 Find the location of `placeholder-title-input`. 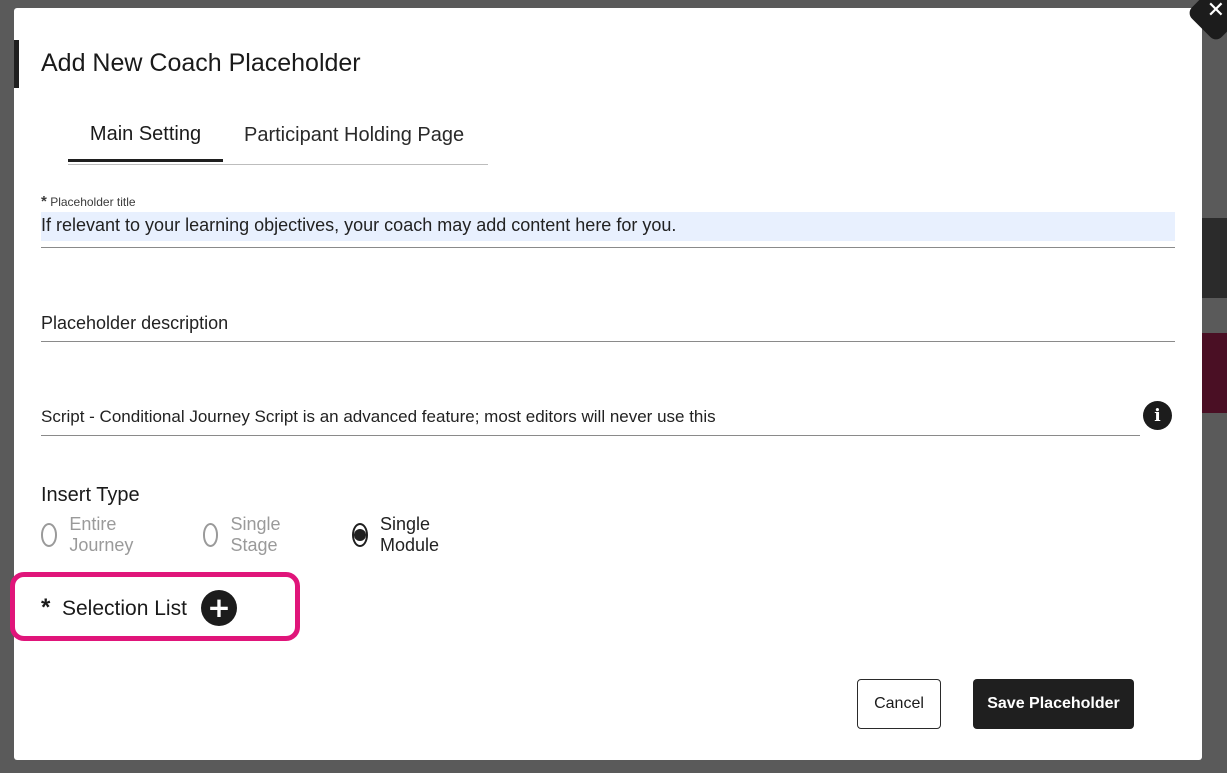

placeholder-title-input is located at coordinates (608, 230).